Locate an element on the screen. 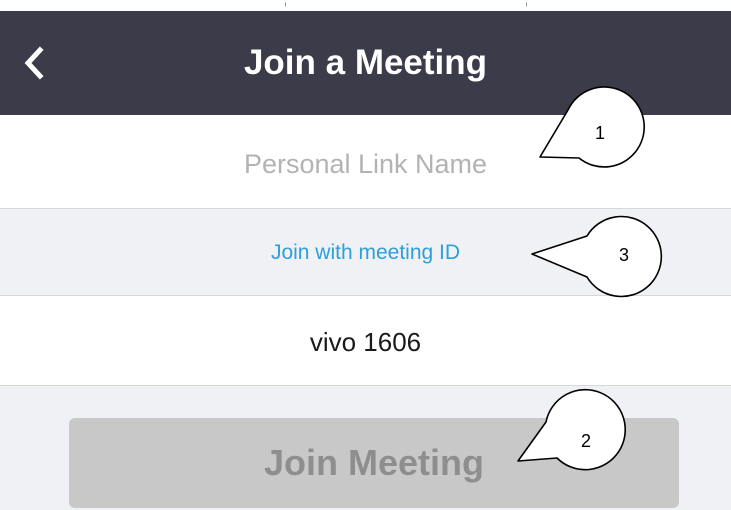  page-title: Join a Meeting is located at coordinates (365, 62).